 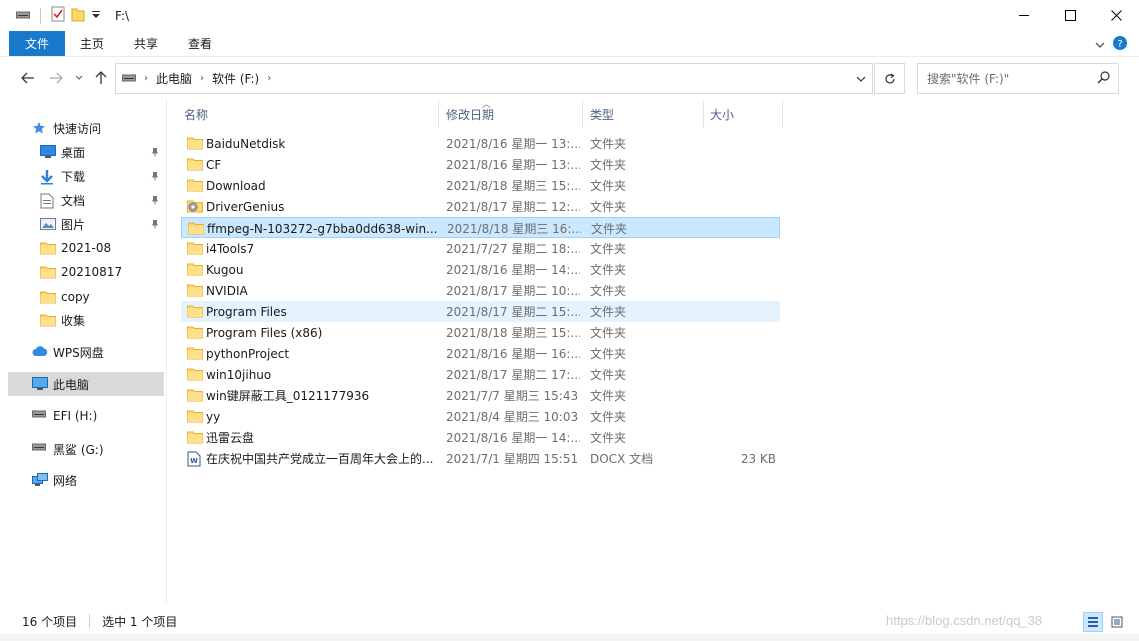 I want to click on file-name: DriverGenius, so click(x=245, y=206).